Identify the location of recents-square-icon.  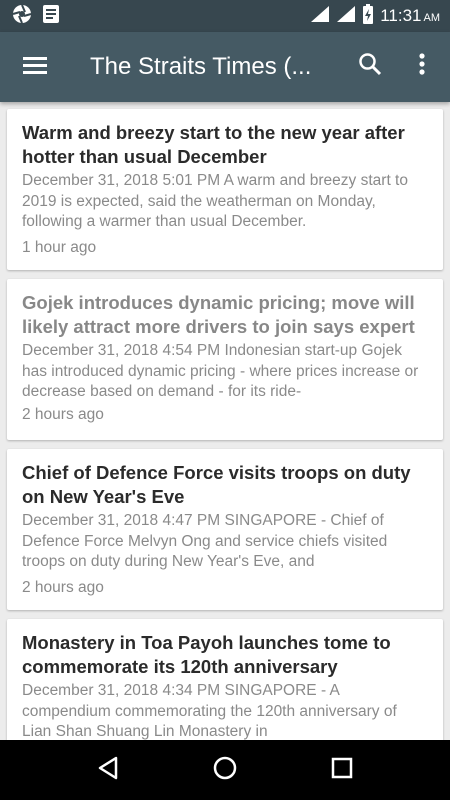
(342, 770).